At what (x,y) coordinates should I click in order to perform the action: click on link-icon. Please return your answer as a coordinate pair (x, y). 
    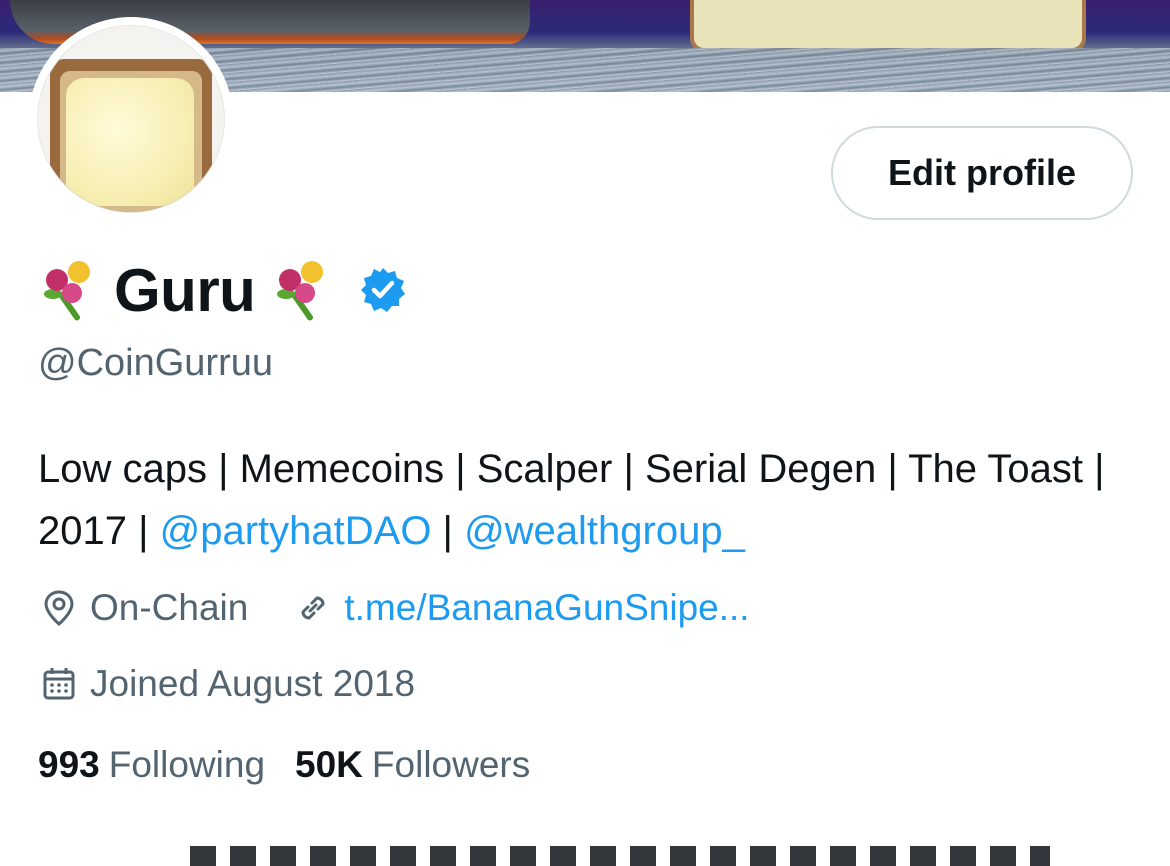
    Looking at the image, I should click on (313, 608).